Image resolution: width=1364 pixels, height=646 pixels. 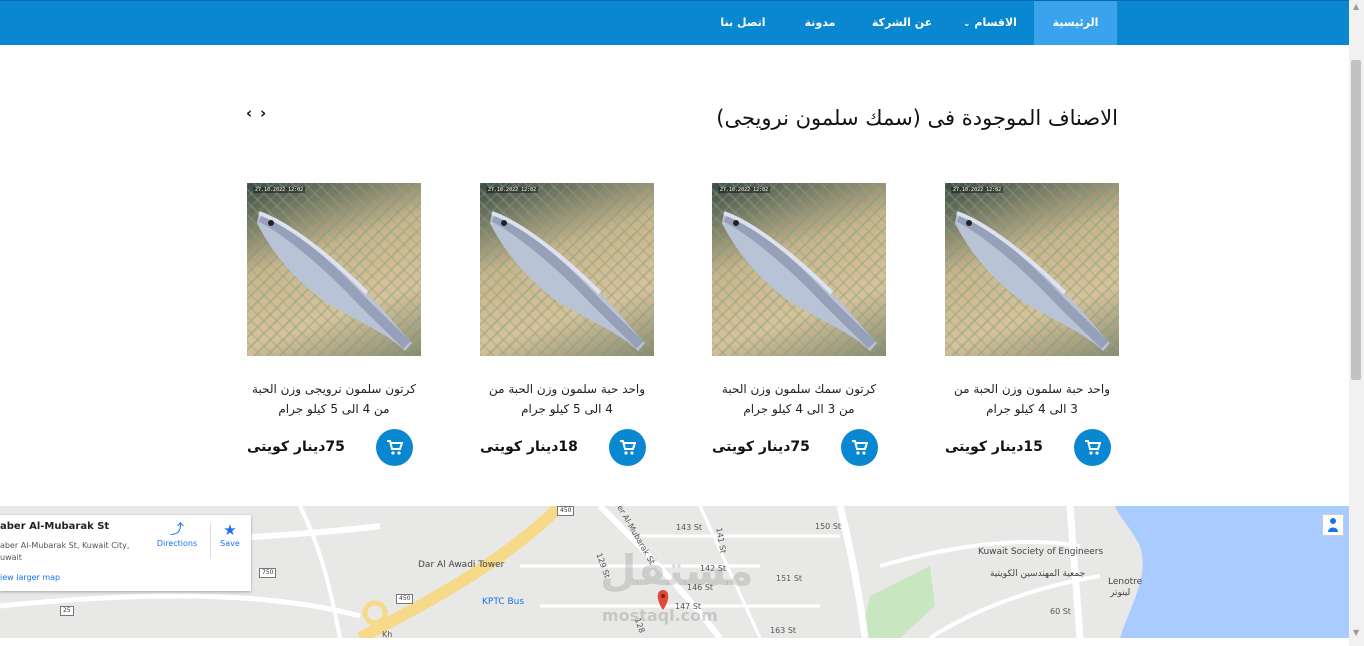 What do you see at coordinates (1125, 582) in the screenshot?
I see `poi-label: Lenotre` at bounding box center [1125, 582].